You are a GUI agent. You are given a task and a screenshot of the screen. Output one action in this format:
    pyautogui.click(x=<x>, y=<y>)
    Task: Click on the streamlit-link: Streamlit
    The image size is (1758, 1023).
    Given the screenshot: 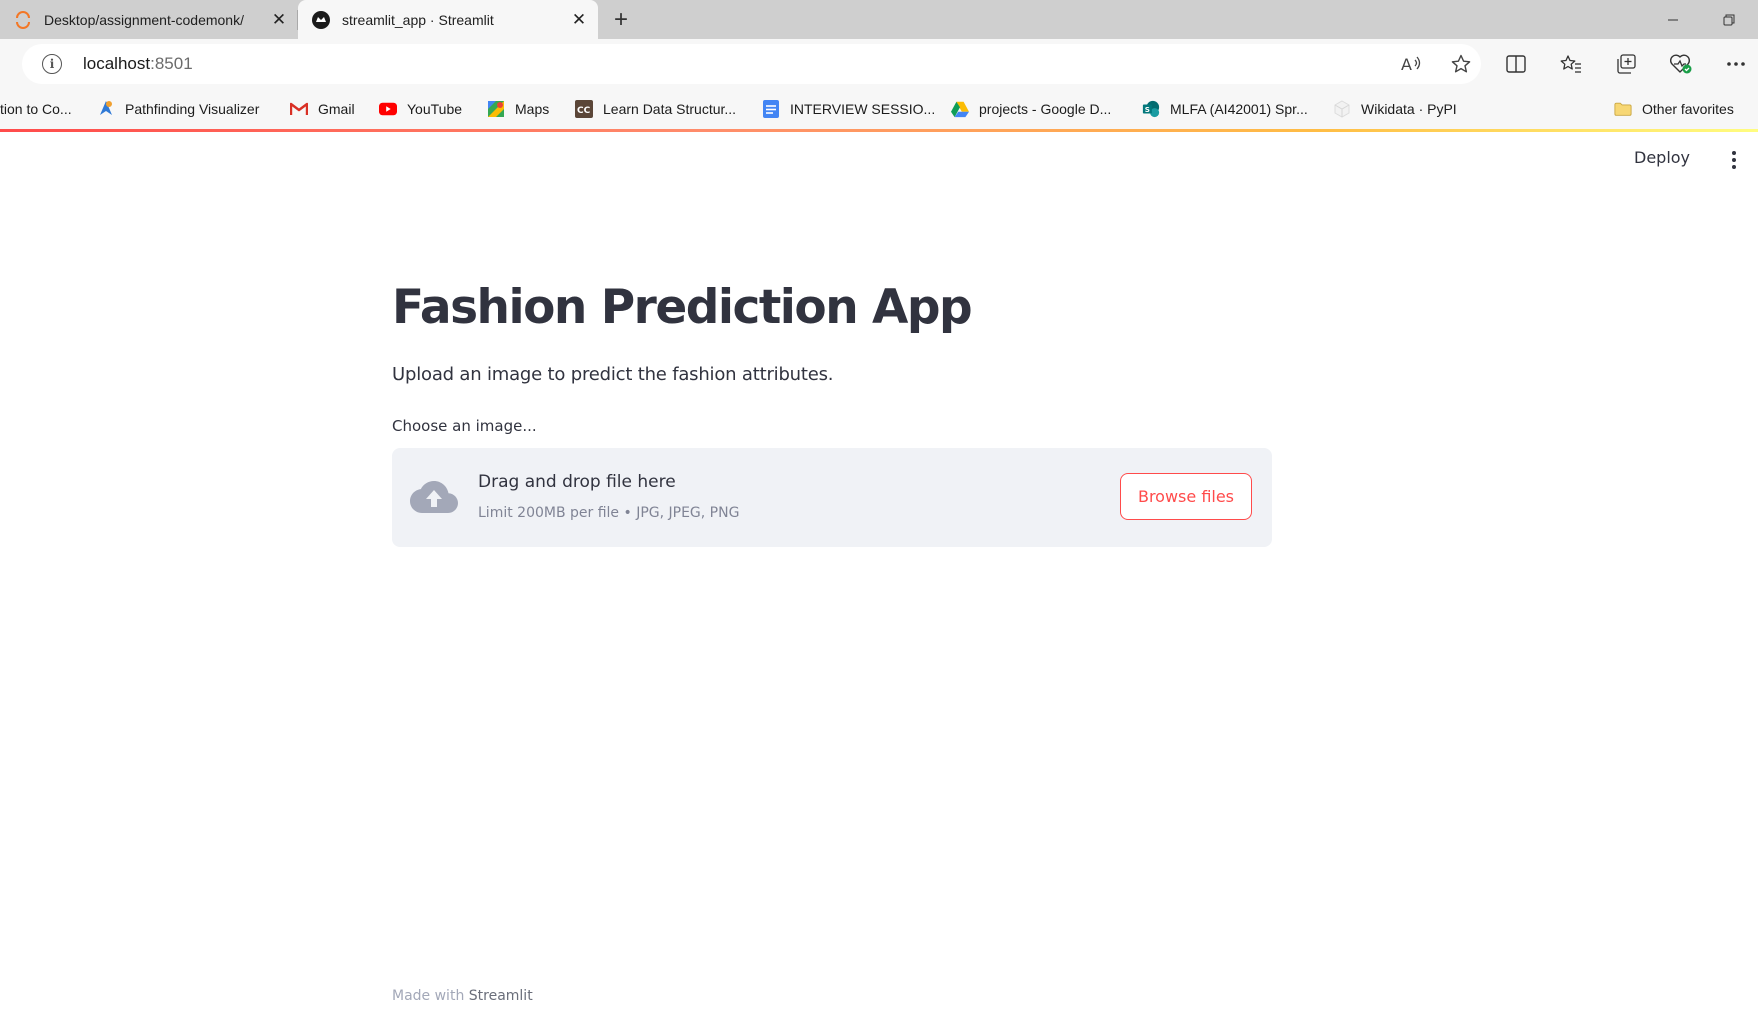 What is the action you would take?
    pyautogui.click(x=501, y=996)
    